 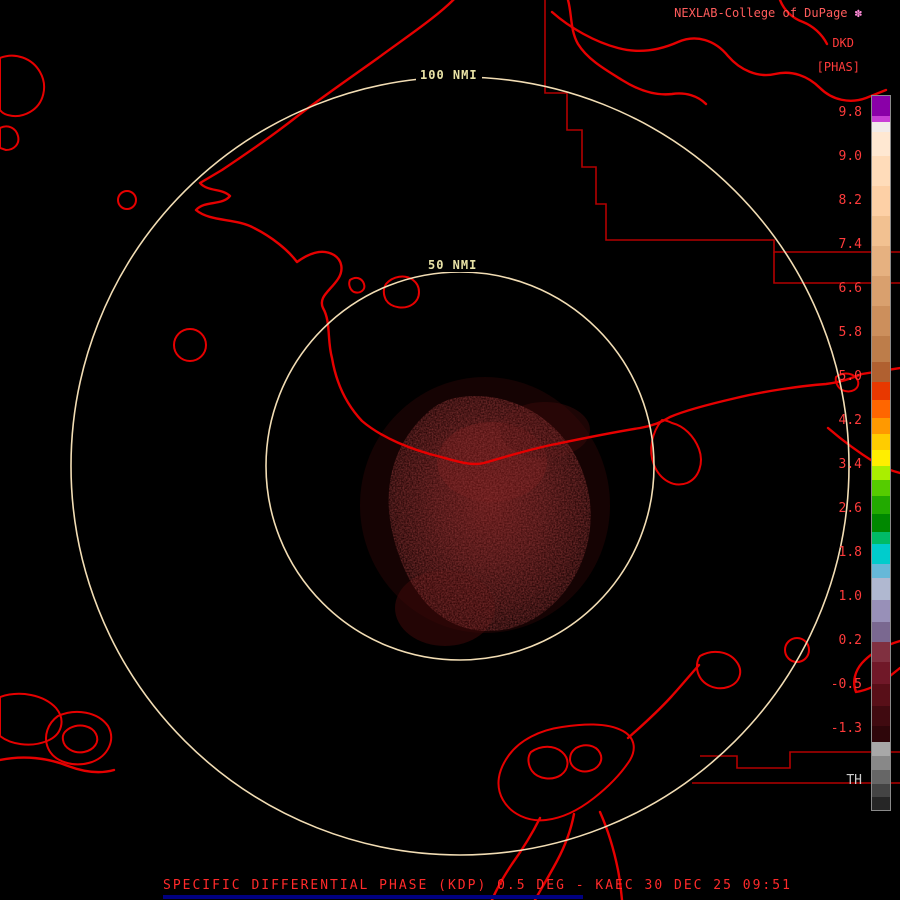 I want to click on scale-label: -1.3, so click(x=846, y=728).